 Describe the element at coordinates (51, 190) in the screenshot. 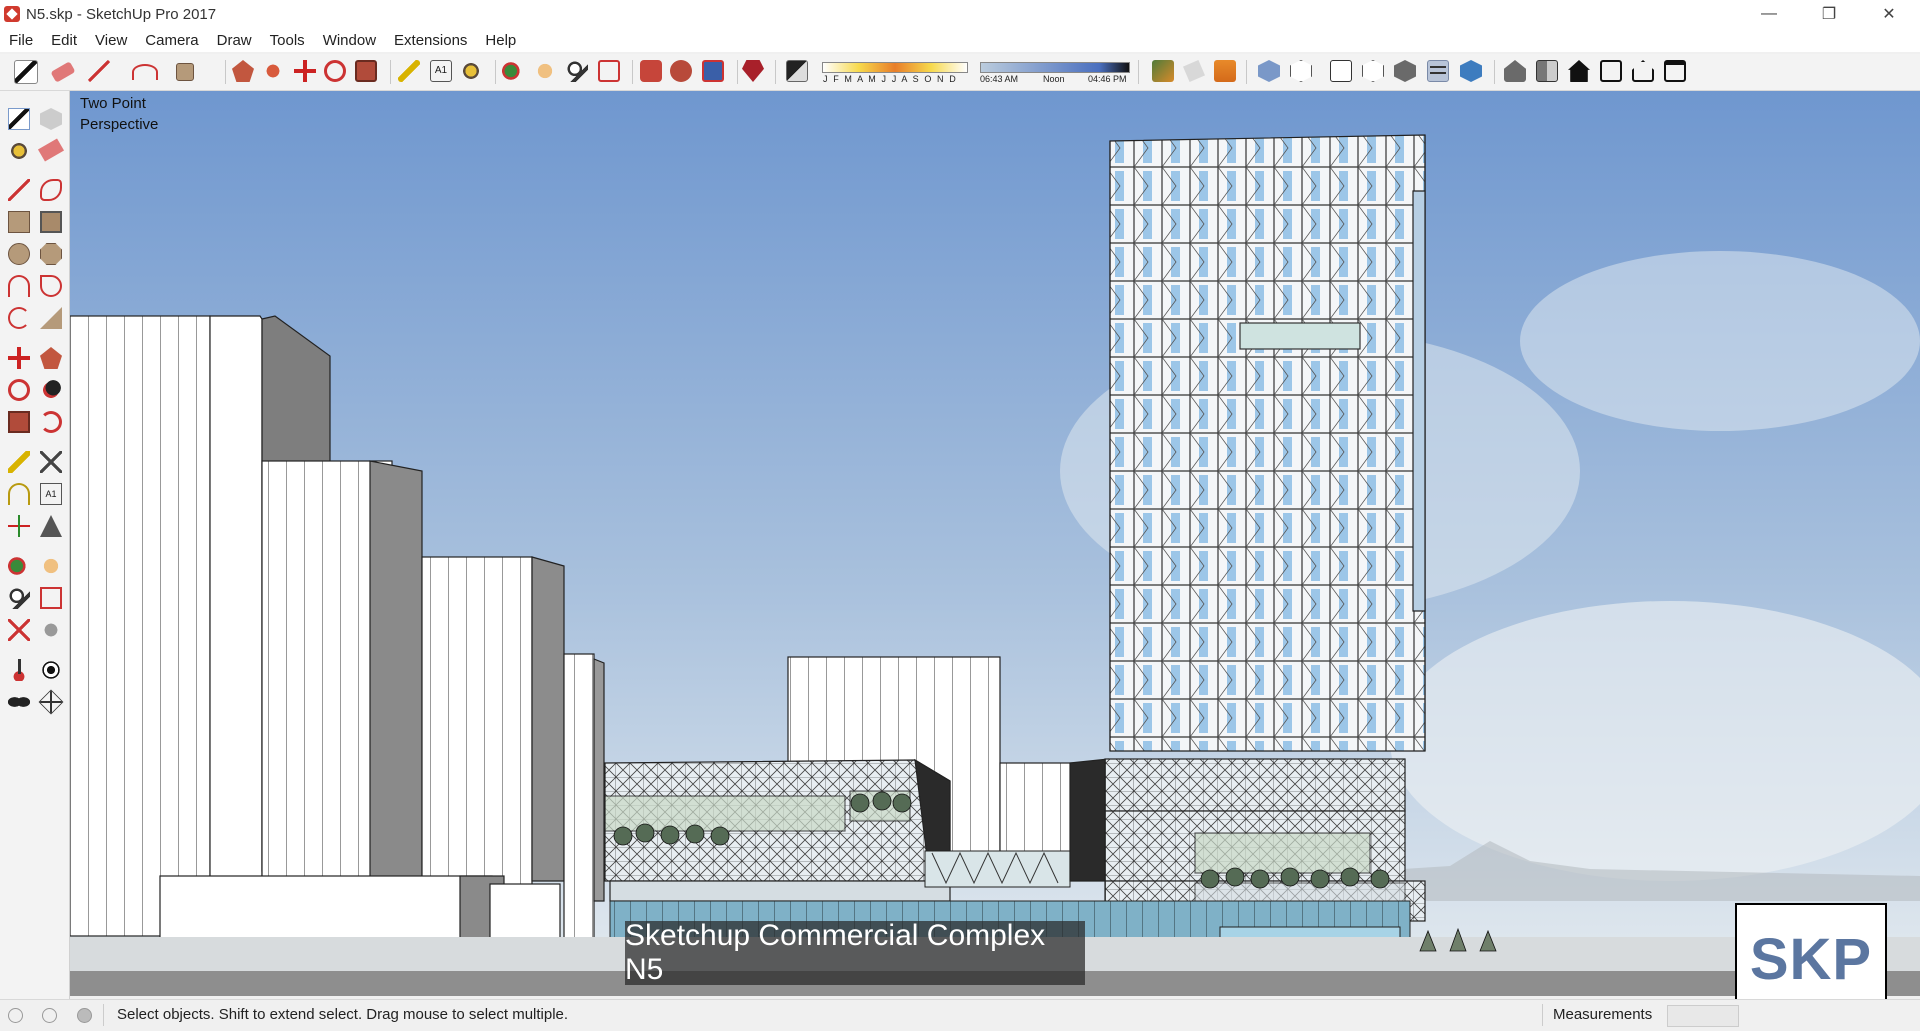

I see `freehand-icon` at that location.